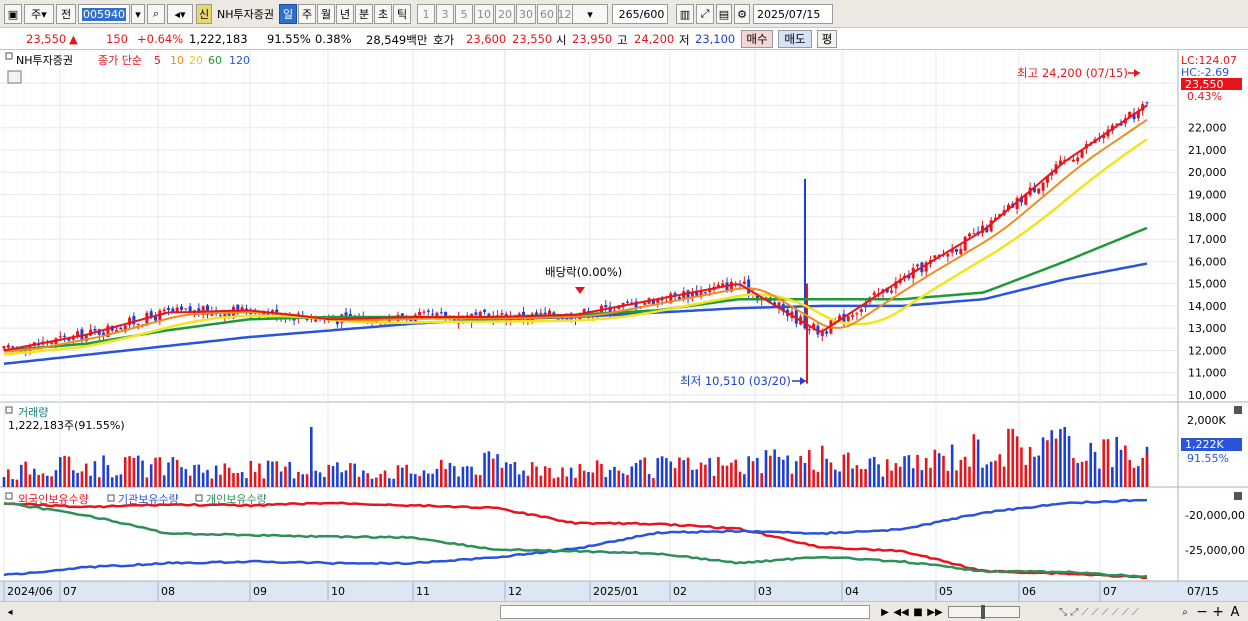 The width and height of the screenshot is (1248, 621). Describe the element at coordinates (1099, 612) in the screenshot. I see `drawing-tools: ⤡ ⤢ ⟋ ⟋ ⟋ ⟋ ⟋ ⟋` at that location.